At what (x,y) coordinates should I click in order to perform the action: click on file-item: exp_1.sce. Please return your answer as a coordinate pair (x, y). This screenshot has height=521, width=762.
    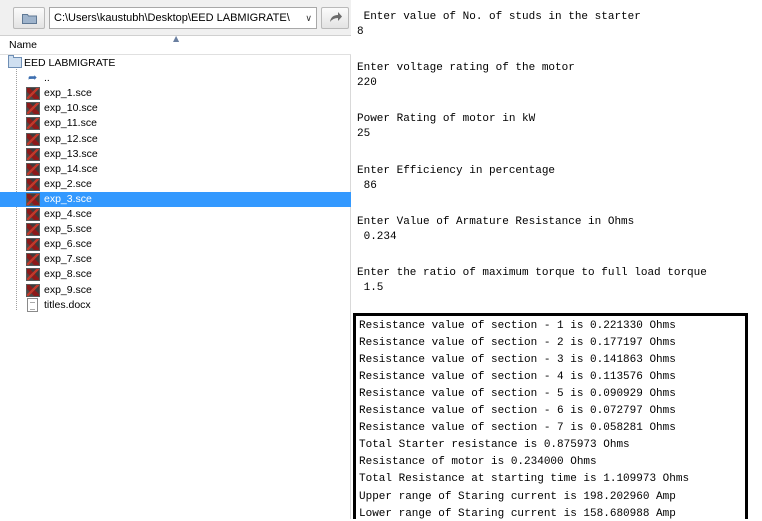
    Looking at the image, I should click on (175, 93).